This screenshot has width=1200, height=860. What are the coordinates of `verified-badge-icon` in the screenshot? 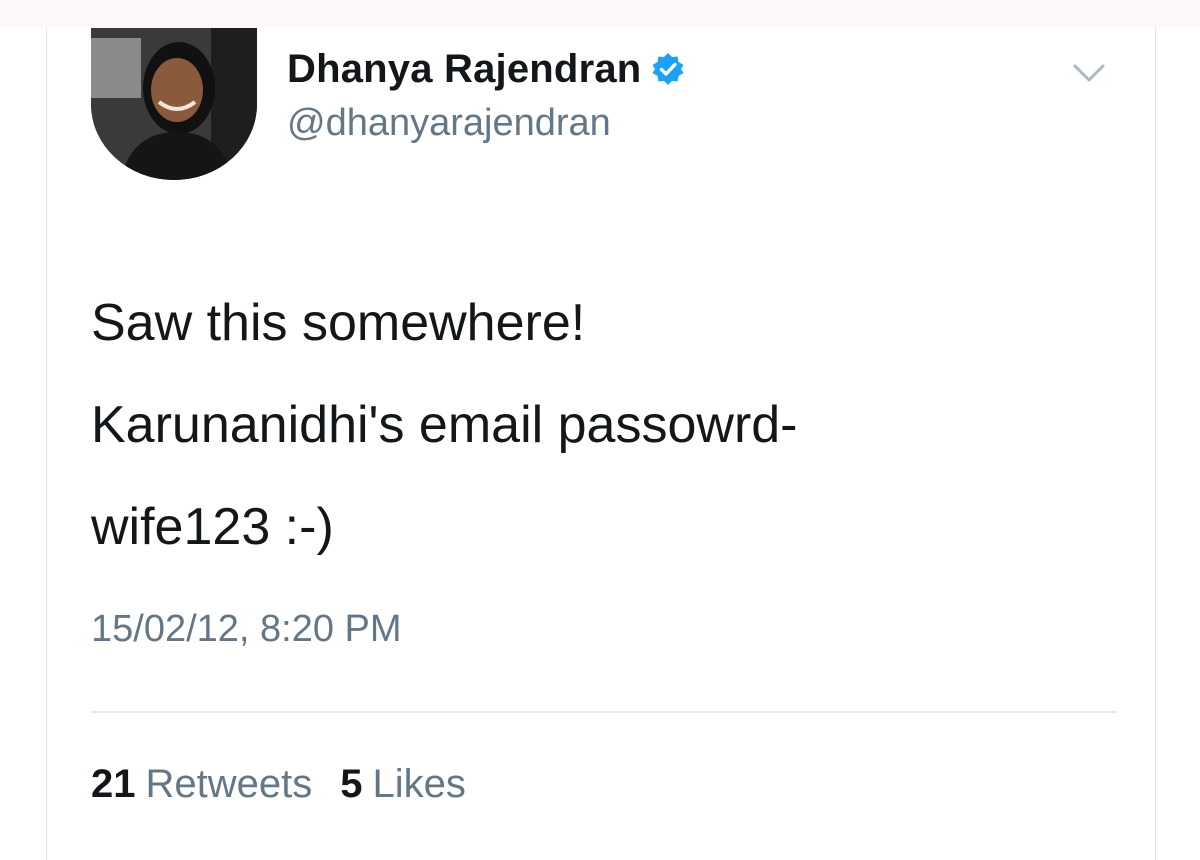 It's located at (668, 69).